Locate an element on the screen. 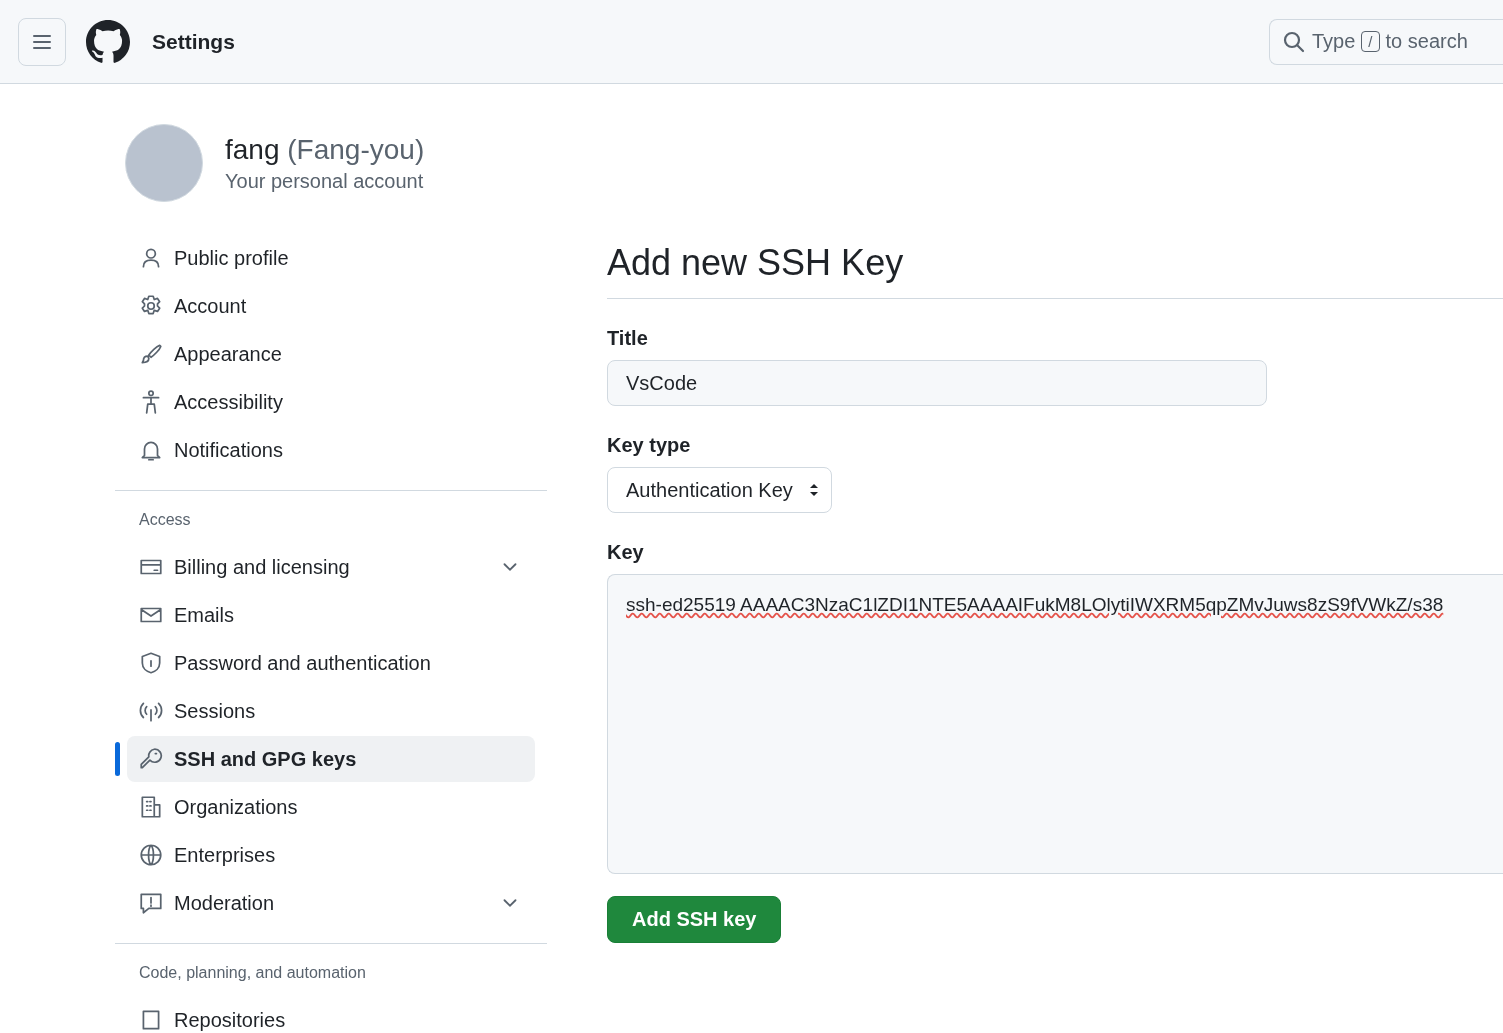 The height and width of the screenshot is (1033, 1503). search-placeholder: Type is located at coordinates (1334, 41).